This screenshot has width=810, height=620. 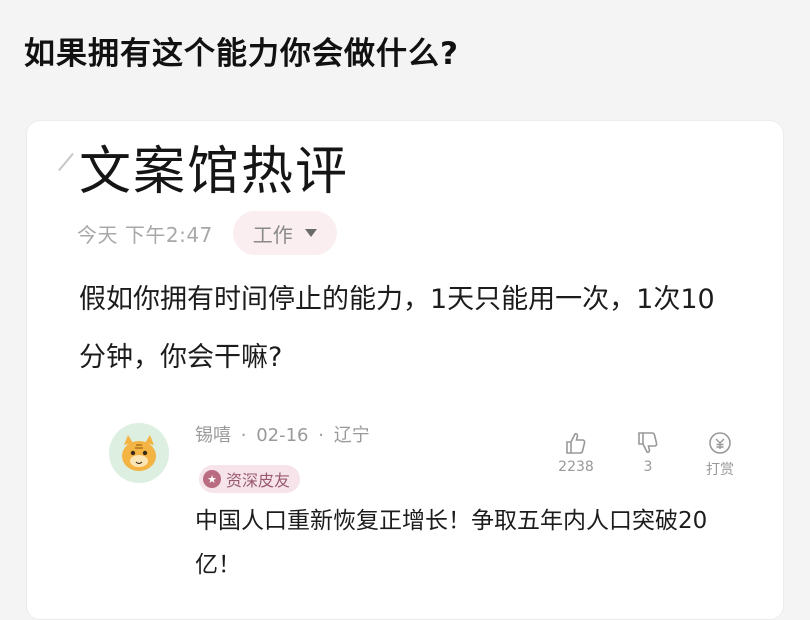 I want to click on tag-dropdown: 工作, so click(x=284, y=233).